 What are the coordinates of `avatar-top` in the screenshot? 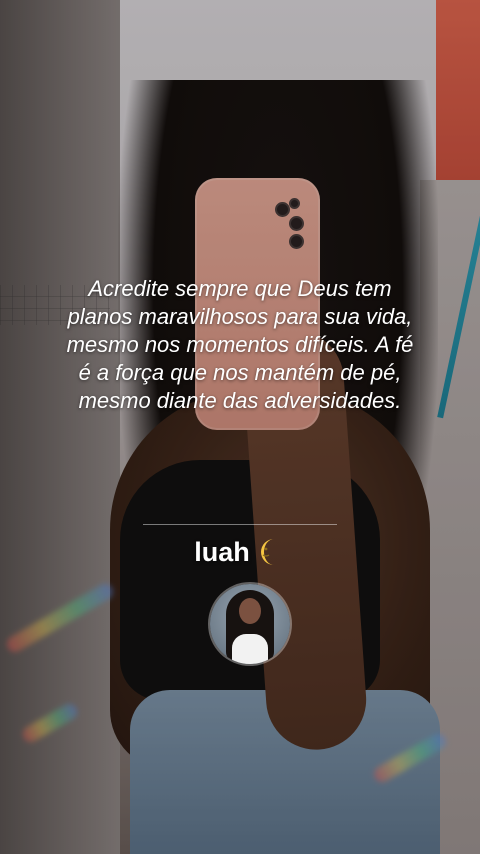 It's located at (250, 649).